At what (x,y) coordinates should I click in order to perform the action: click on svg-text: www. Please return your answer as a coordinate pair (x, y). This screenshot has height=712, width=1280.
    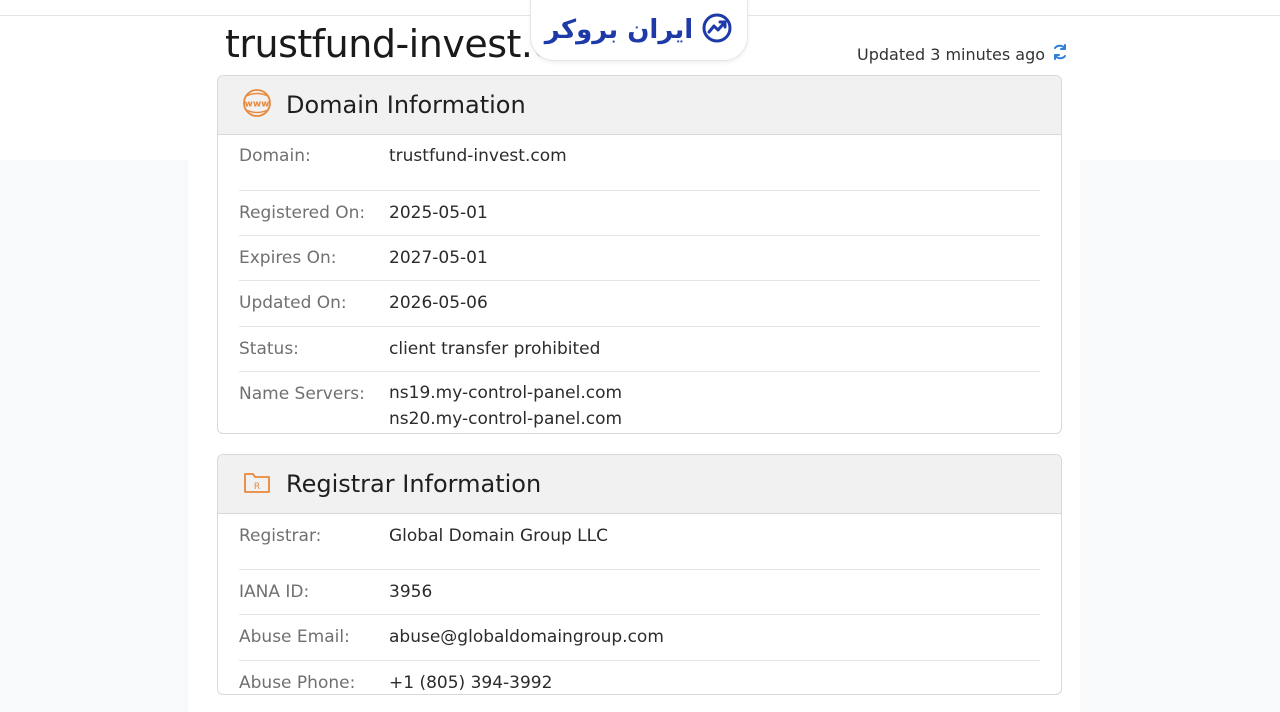
    Looking at the image, I should click on (257, 104).